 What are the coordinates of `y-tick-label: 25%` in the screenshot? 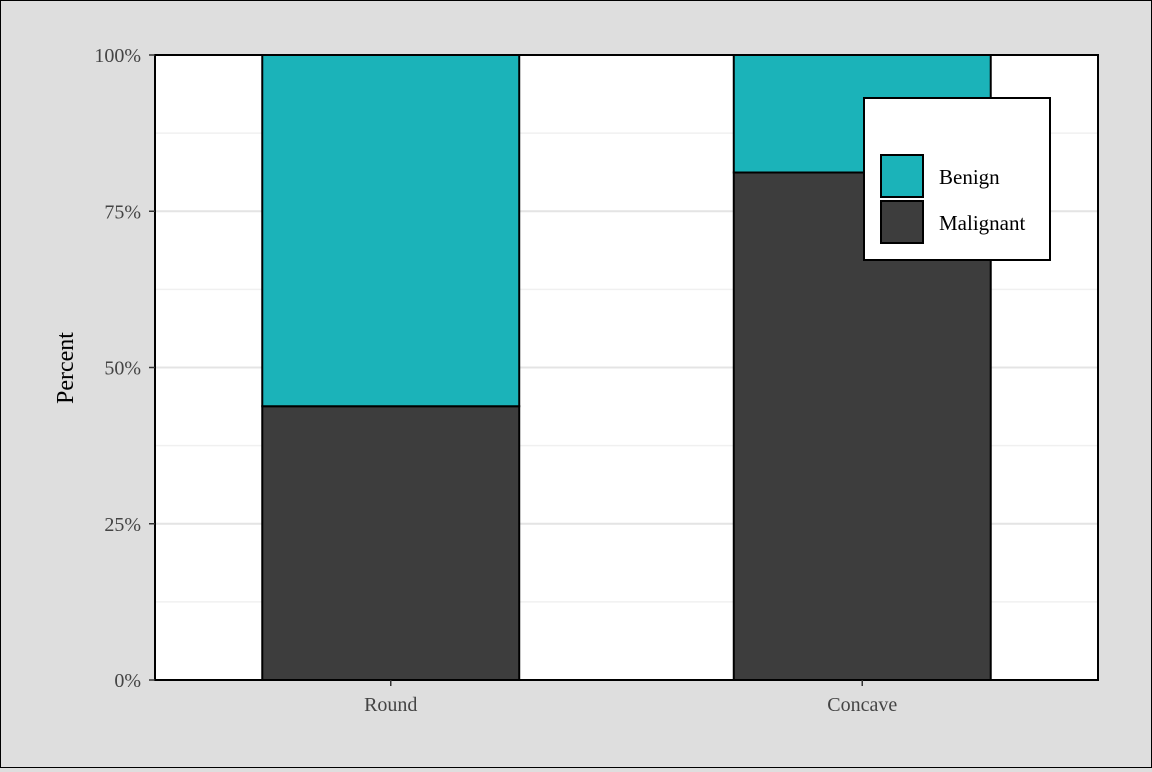 It's located at (122, 525).